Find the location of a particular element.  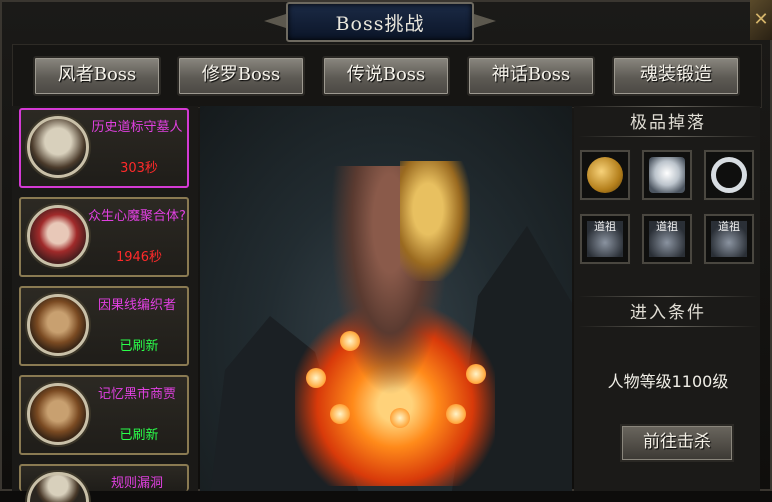

silver-scroll-icon is located at coordinates (667, 175).